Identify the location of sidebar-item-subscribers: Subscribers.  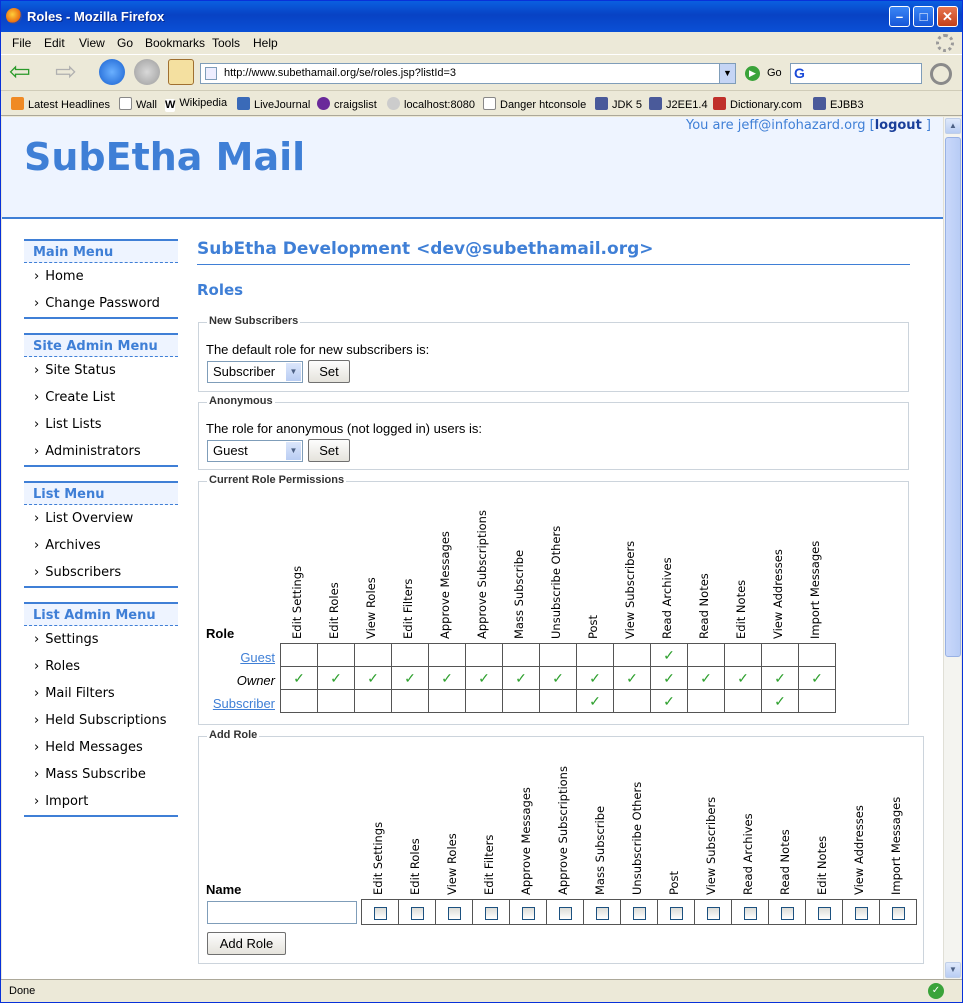
(101, 572).